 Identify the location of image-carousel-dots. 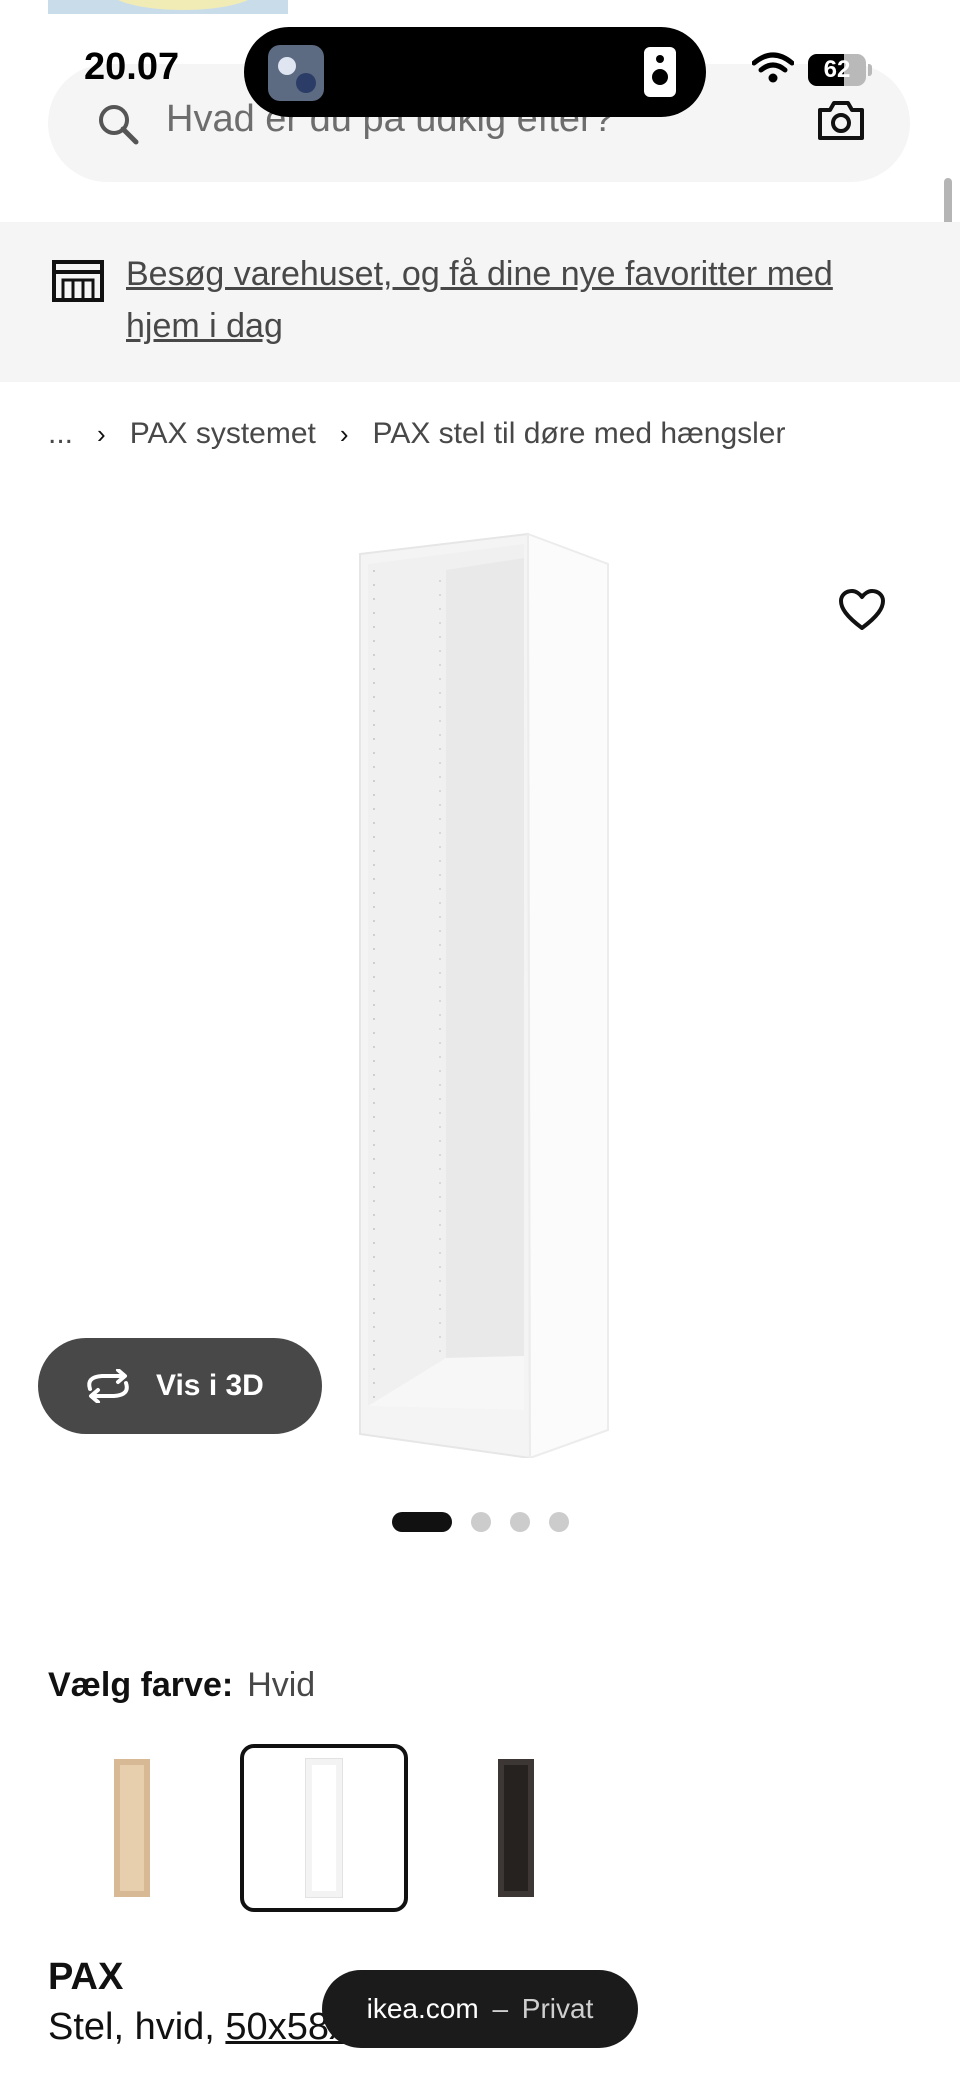
(490, 1522).